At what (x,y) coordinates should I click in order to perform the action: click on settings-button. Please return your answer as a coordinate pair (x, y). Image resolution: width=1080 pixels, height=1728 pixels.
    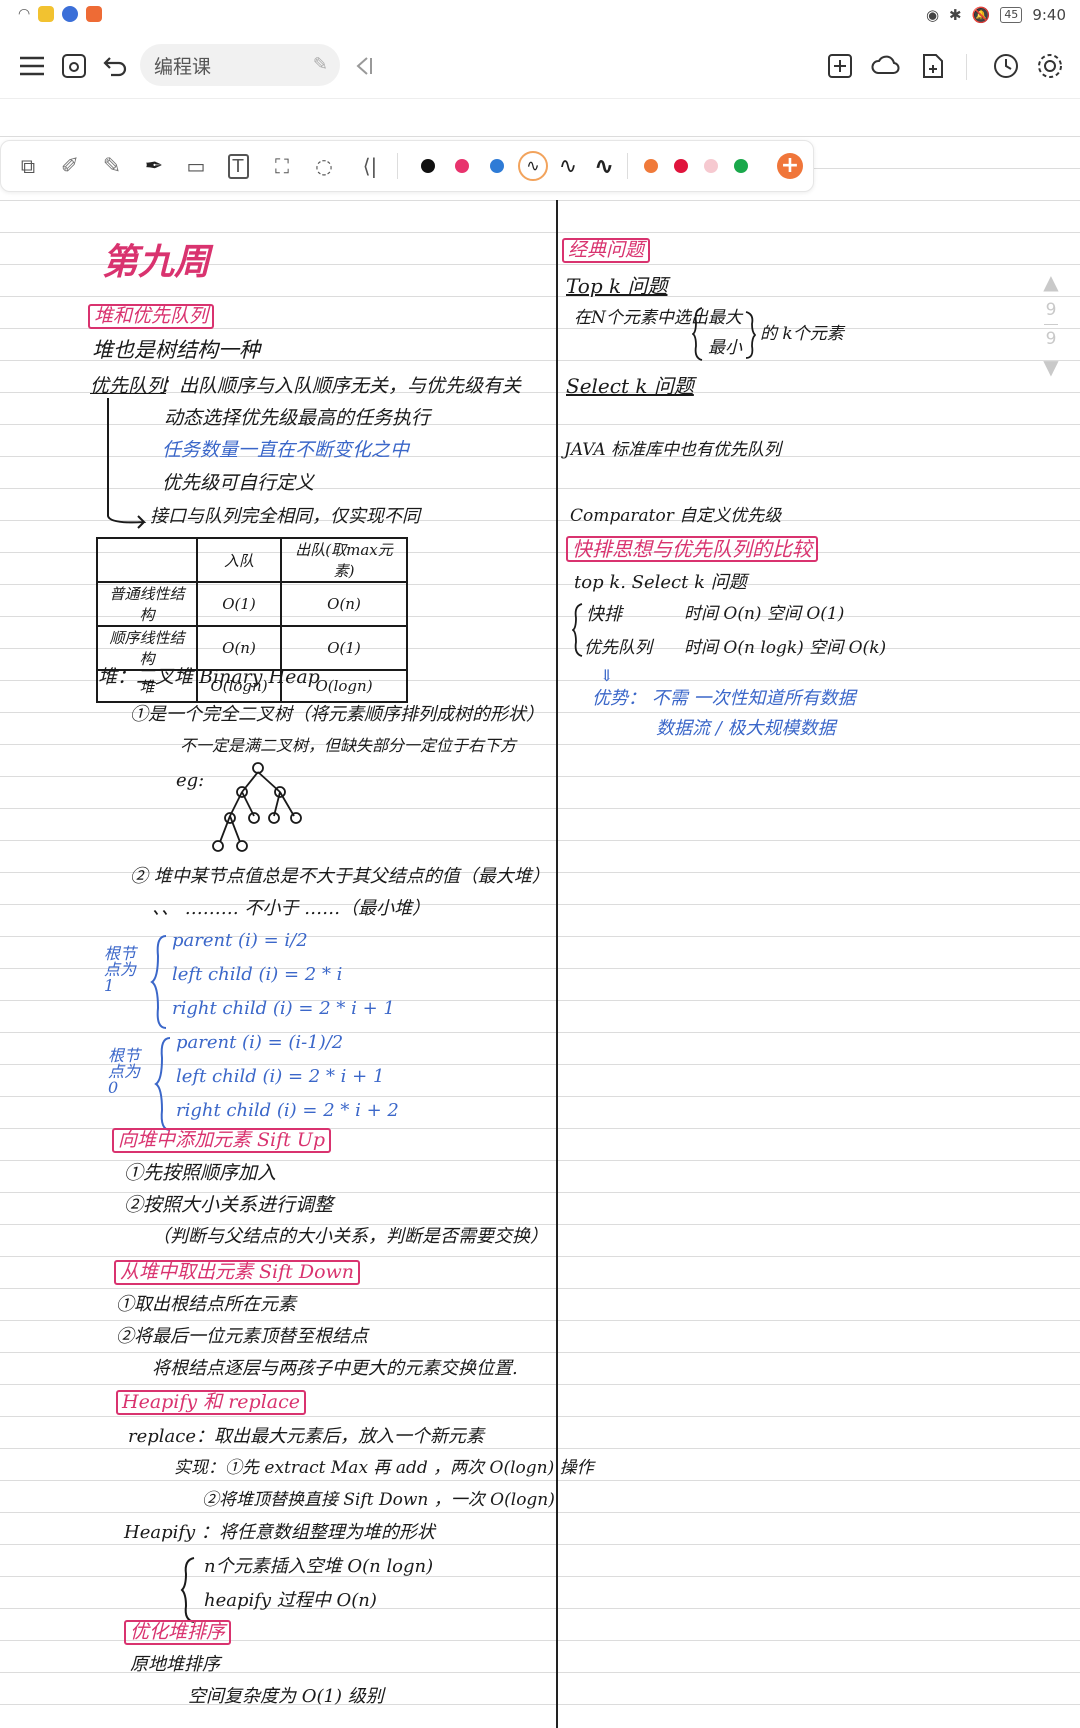
    Looking at the image, I should click on (1050, 66).